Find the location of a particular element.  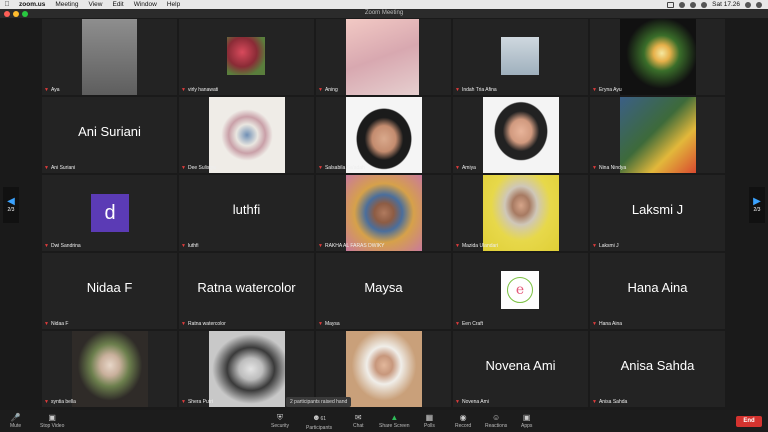

logo-mark: e is located at coordinates (520, 290).